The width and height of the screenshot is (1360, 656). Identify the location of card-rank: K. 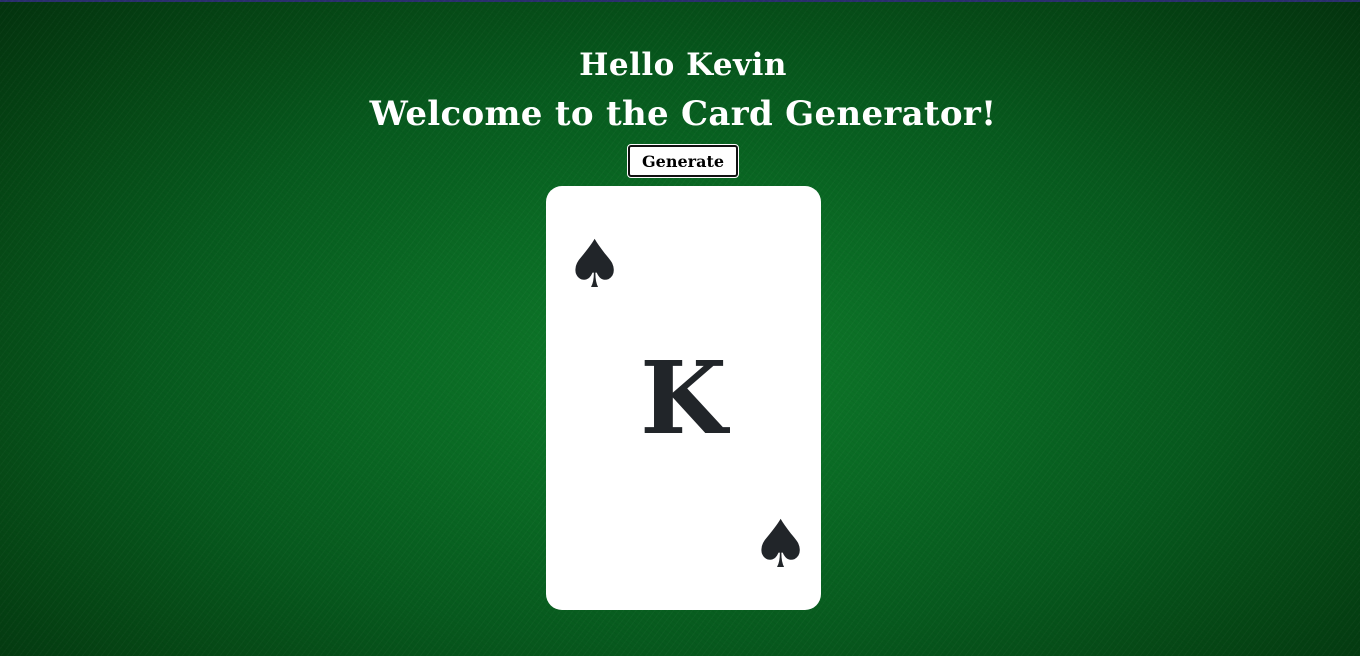
(683, 398).